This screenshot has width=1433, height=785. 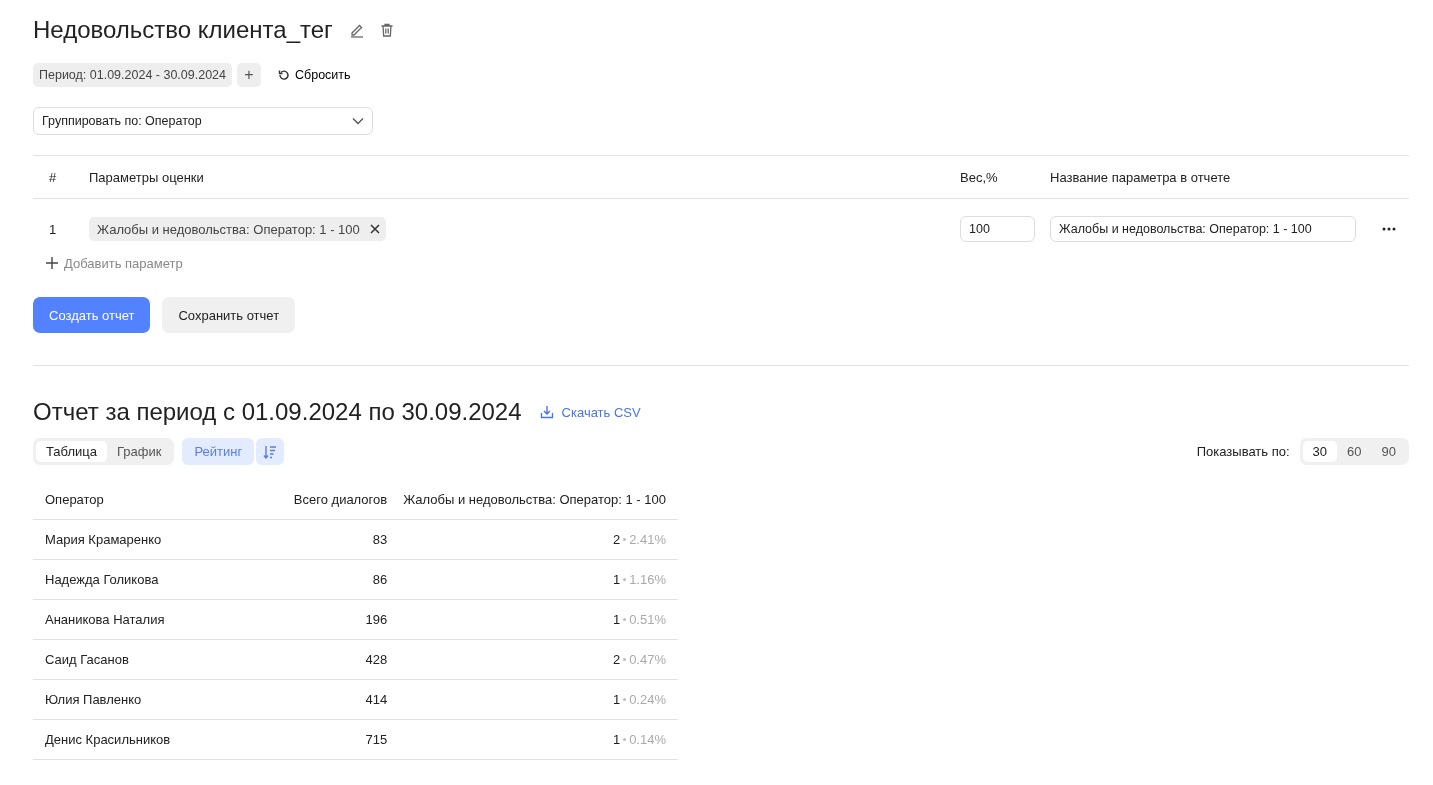 I want to click on total-cell: 196, so click(x=338, y=619).